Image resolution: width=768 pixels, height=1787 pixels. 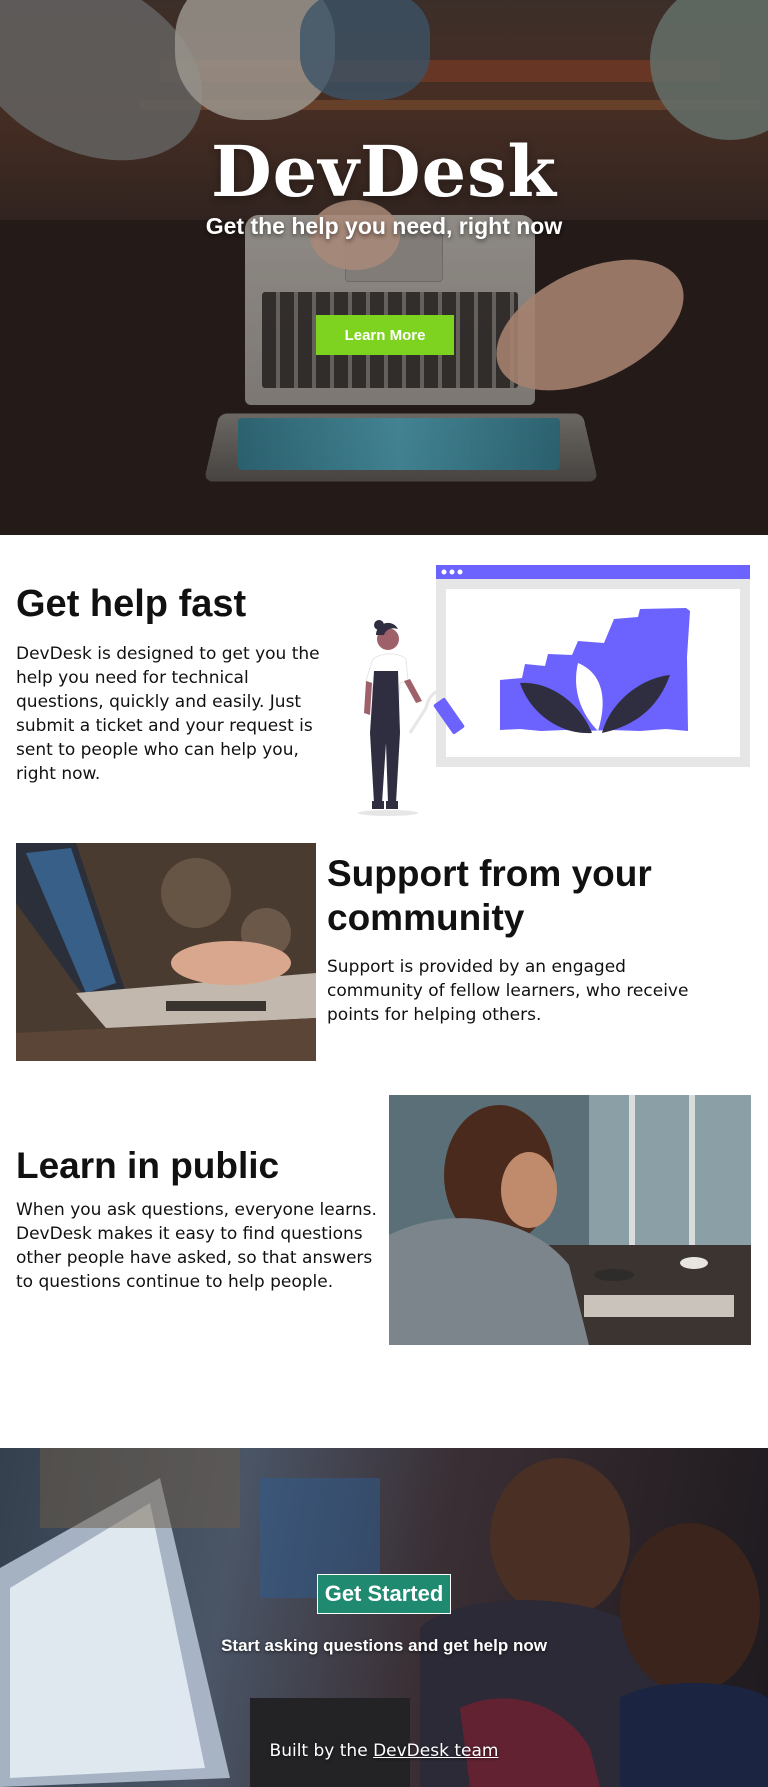 What do you see at coordinates (131, 604) in the screenshot?
I see `feature-title-help-fast: Get help fast` at bounding box center [131, 604].